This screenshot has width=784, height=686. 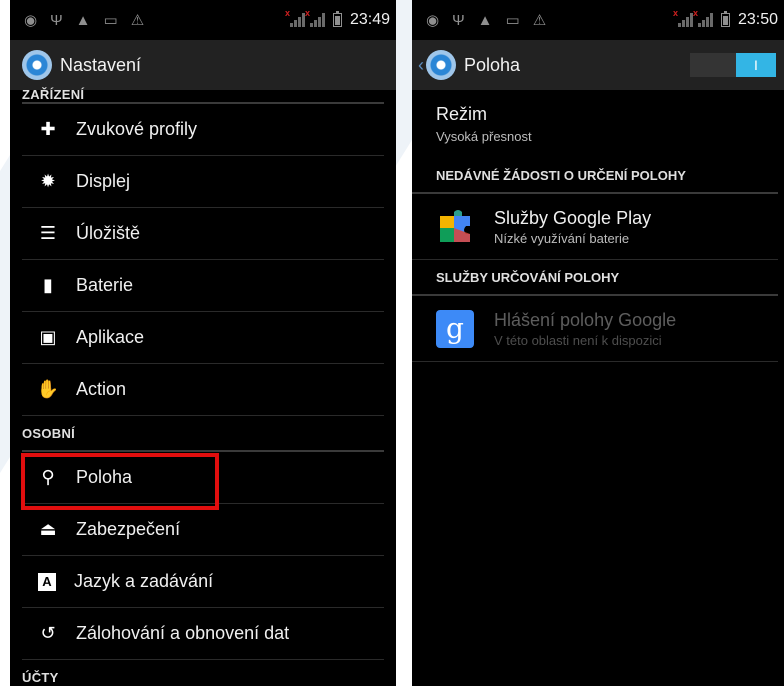 What do you see at coordinates (48, 129) in the screenshot?
I see `sound-profiles-icon: ✚` at bounding box center [48, 129].